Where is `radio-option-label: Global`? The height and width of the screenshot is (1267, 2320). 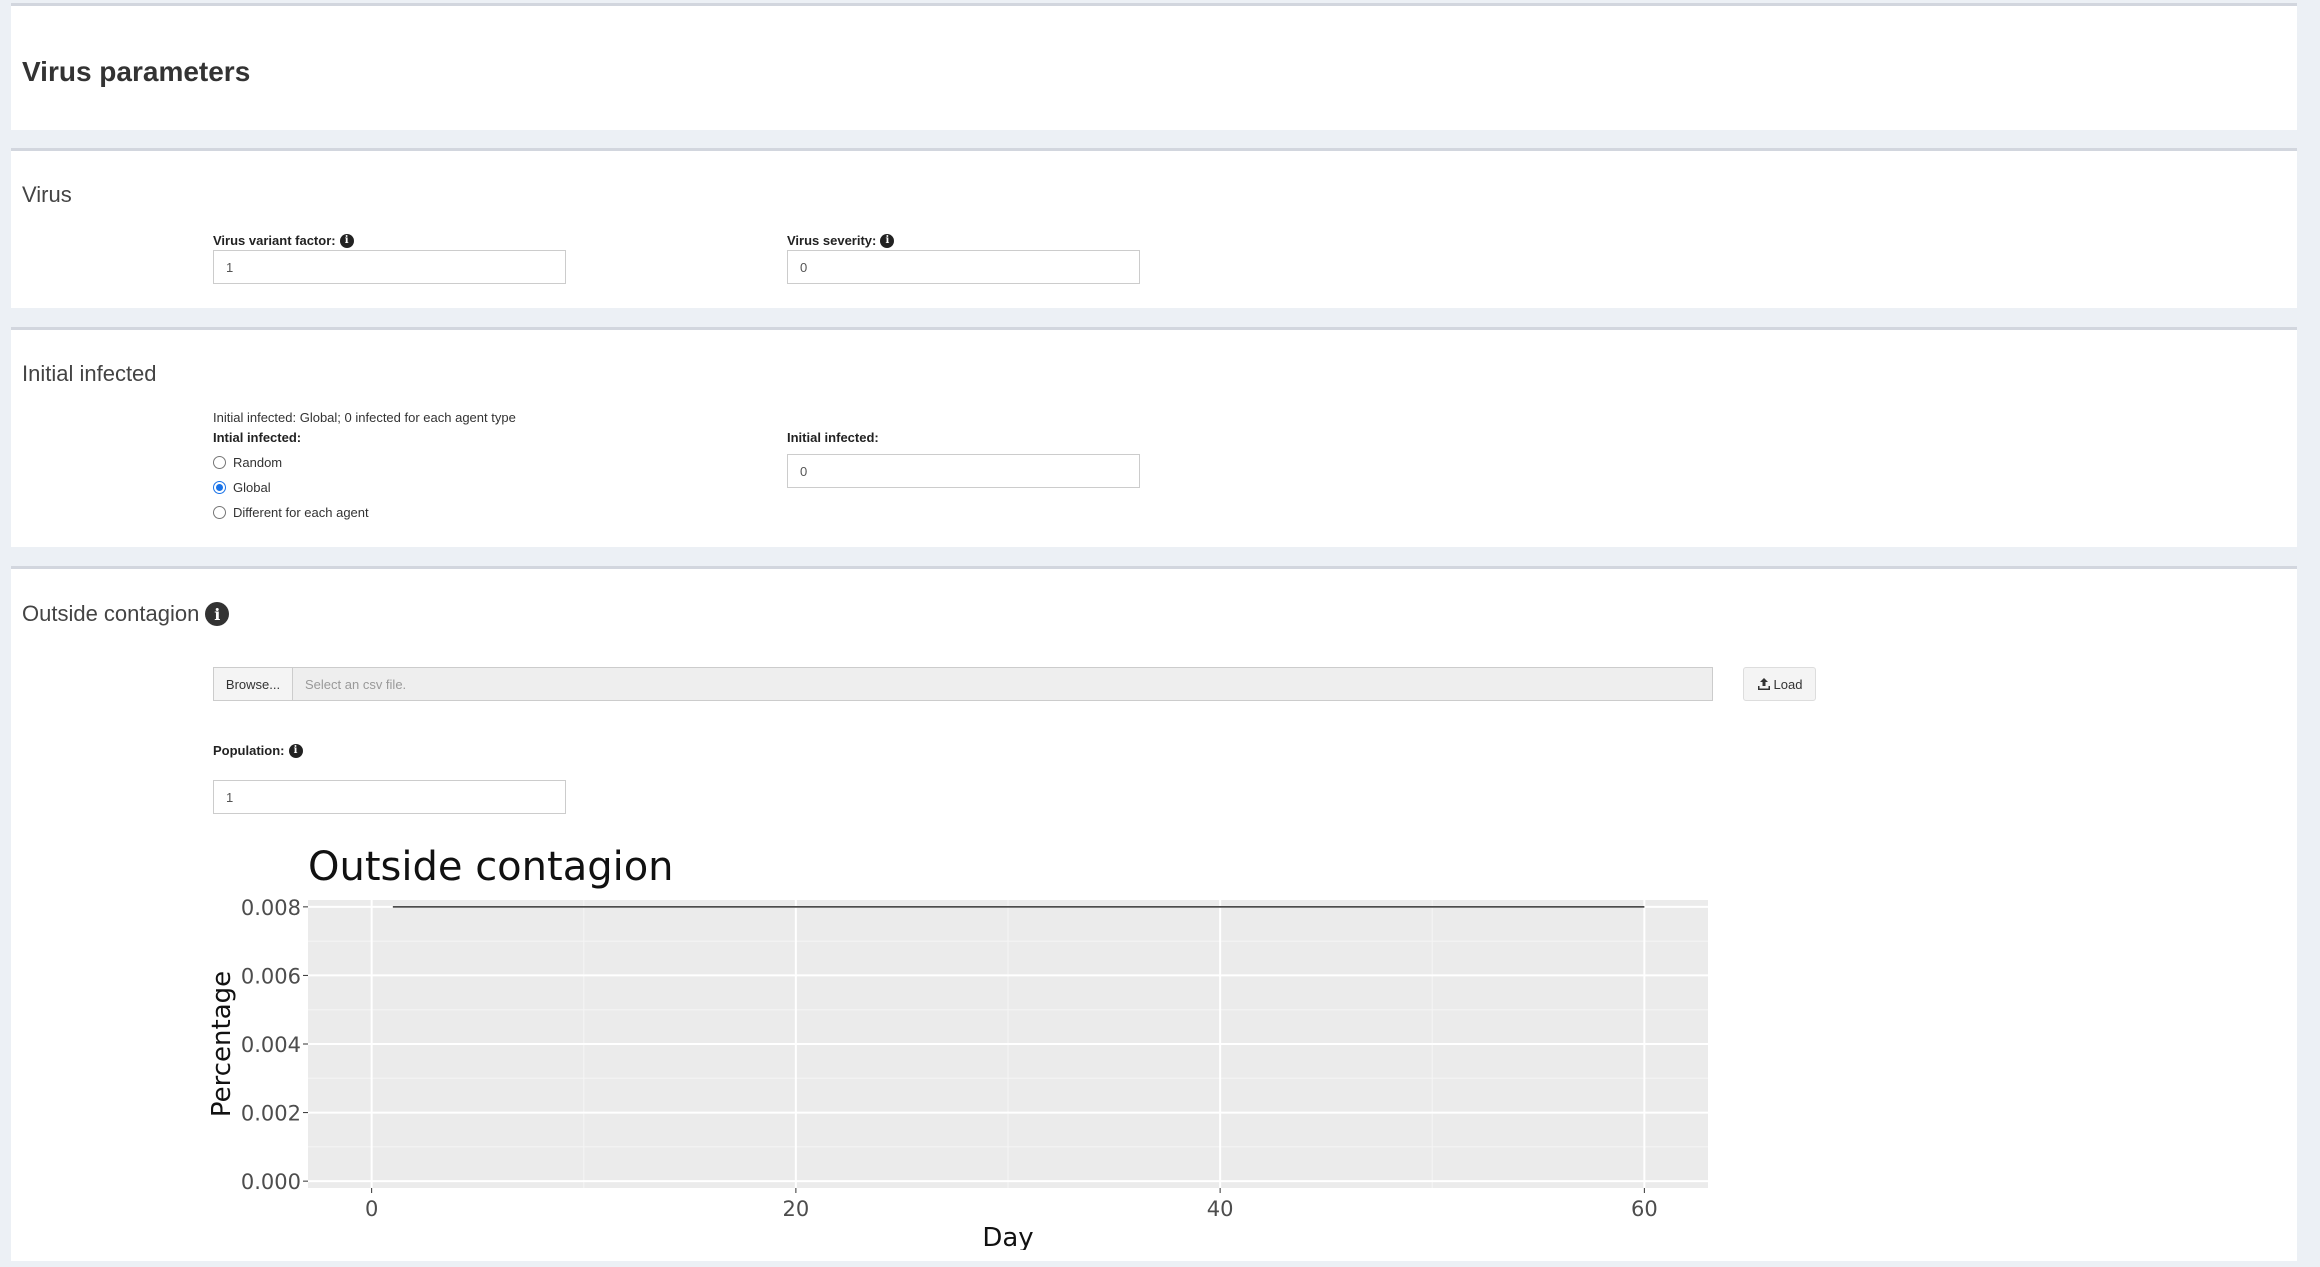 radio-option-label: Global is located at coordinates (252, 487).